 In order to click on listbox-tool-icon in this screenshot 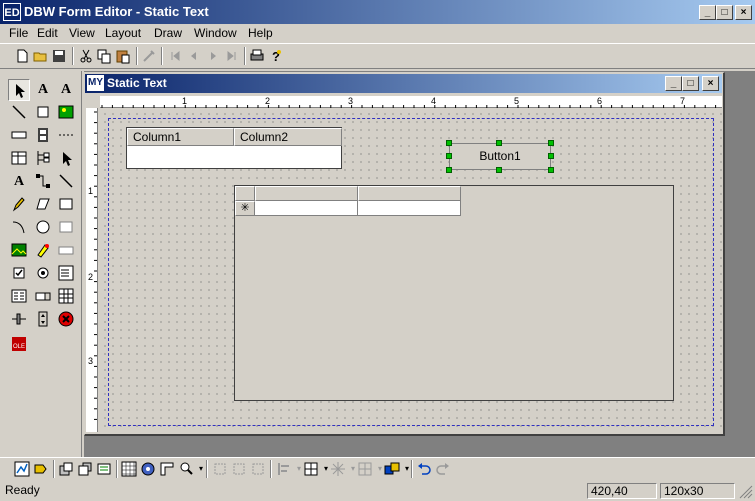, I will do `click(66, 274)`.